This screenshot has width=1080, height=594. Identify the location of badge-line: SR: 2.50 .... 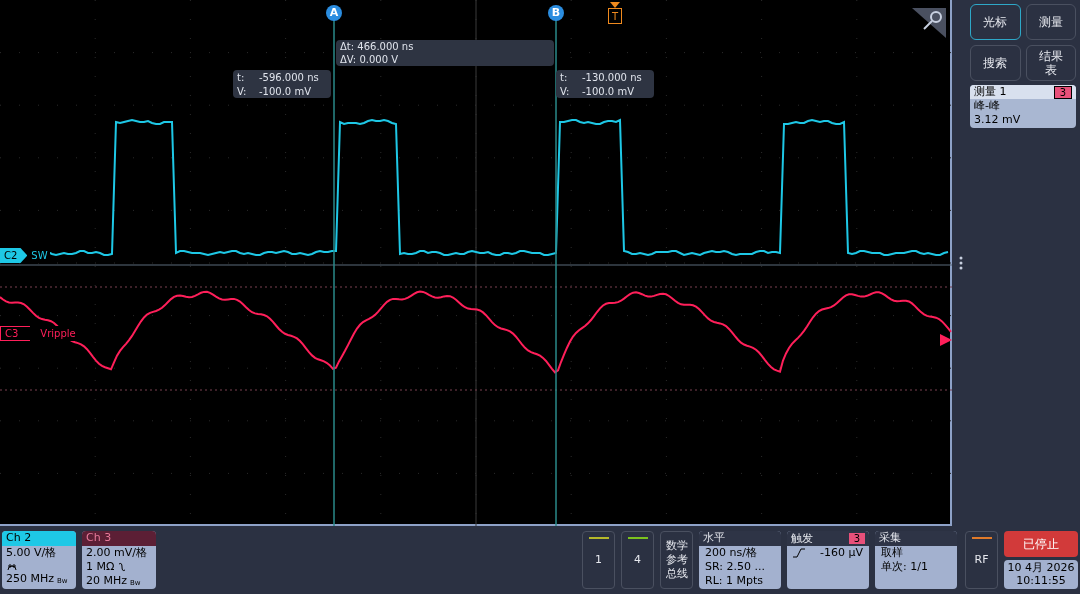
(735, 567).